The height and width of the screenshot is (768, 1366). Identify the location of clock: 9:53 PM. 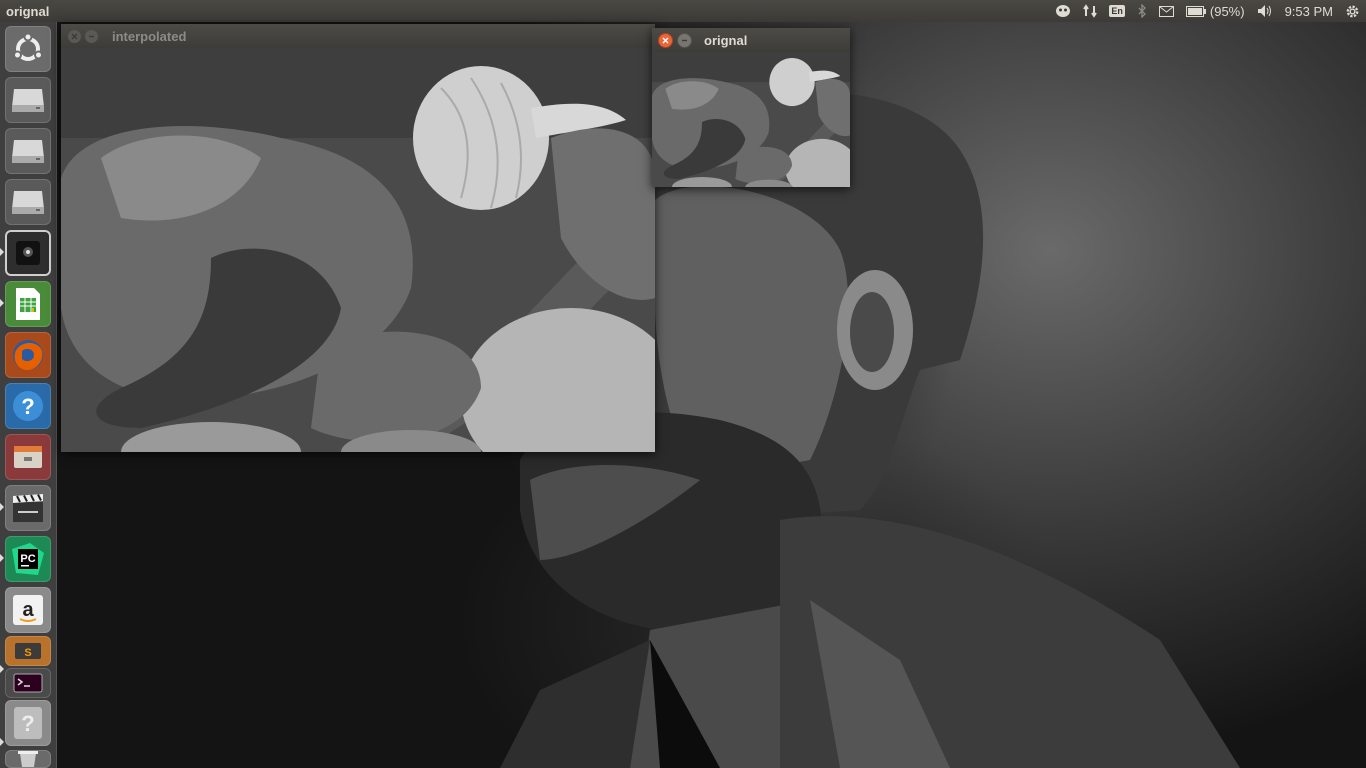
(1309, 11).